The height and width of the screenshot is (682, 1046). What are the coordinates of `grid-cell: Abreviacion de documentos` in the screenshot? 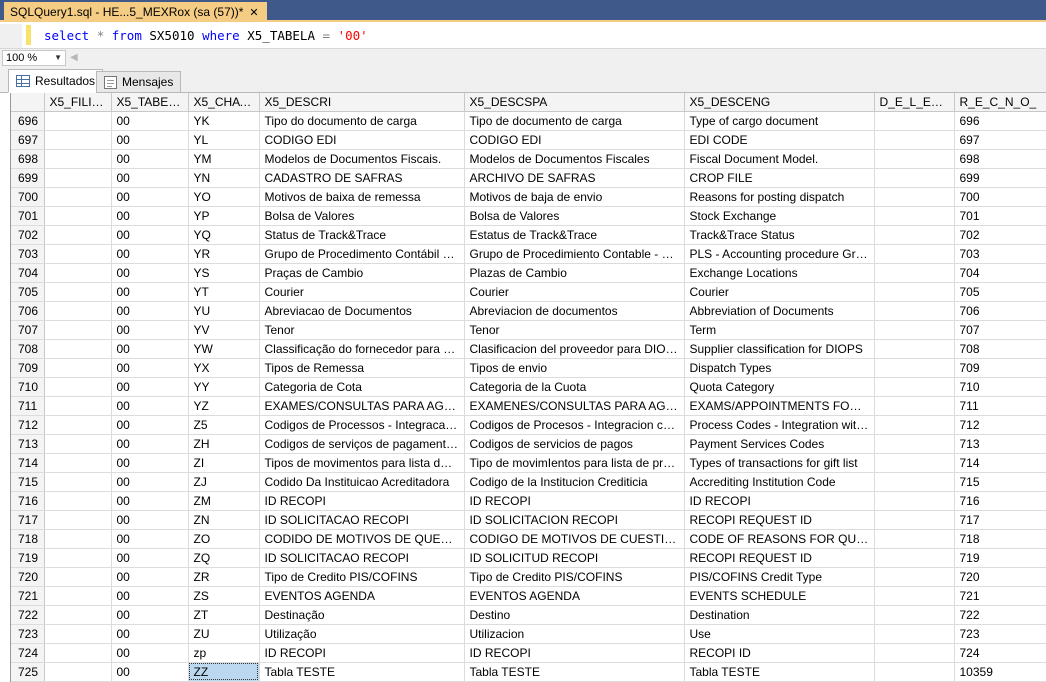 It's located at (574, 311).